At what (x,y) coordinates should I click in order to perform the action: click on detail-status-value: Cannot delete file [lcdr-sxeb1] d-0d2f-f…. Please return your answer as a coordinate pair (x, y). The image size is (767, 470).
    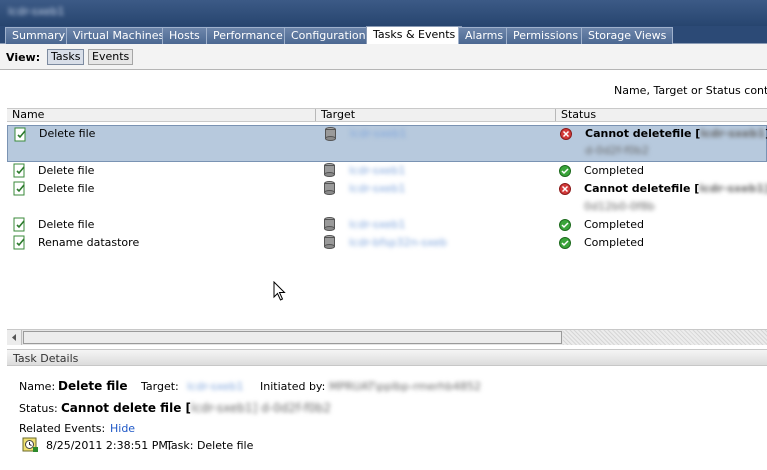
    Looking at the image, I should click on (196, 408).